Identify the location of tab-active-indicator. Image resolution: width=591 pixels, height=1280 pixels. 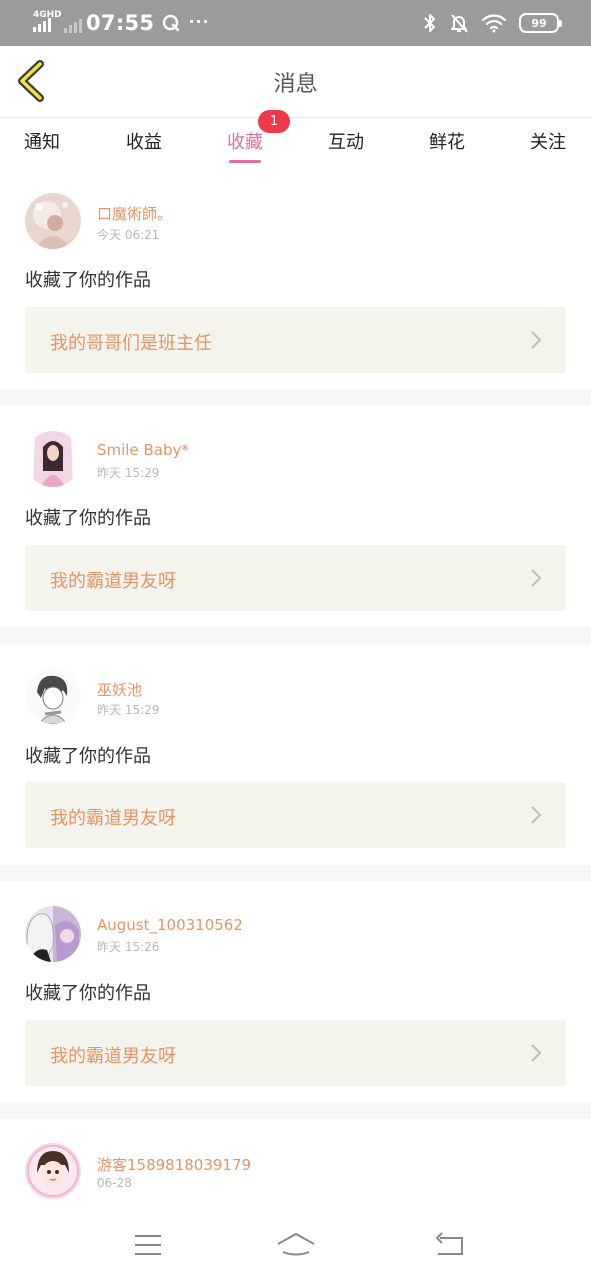
(245, 161).